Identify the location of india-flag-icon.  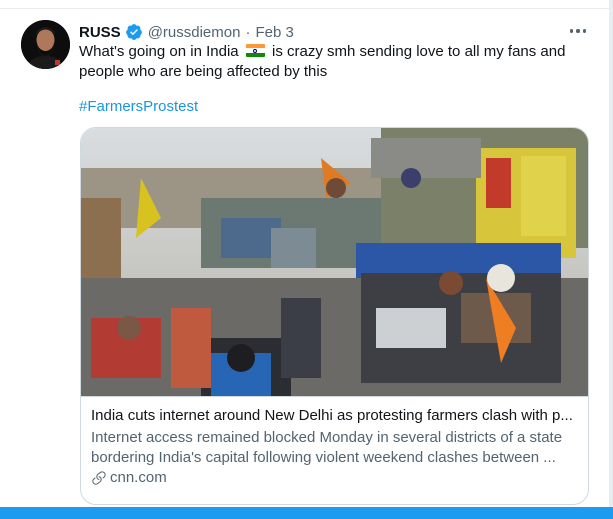
(255, 50).